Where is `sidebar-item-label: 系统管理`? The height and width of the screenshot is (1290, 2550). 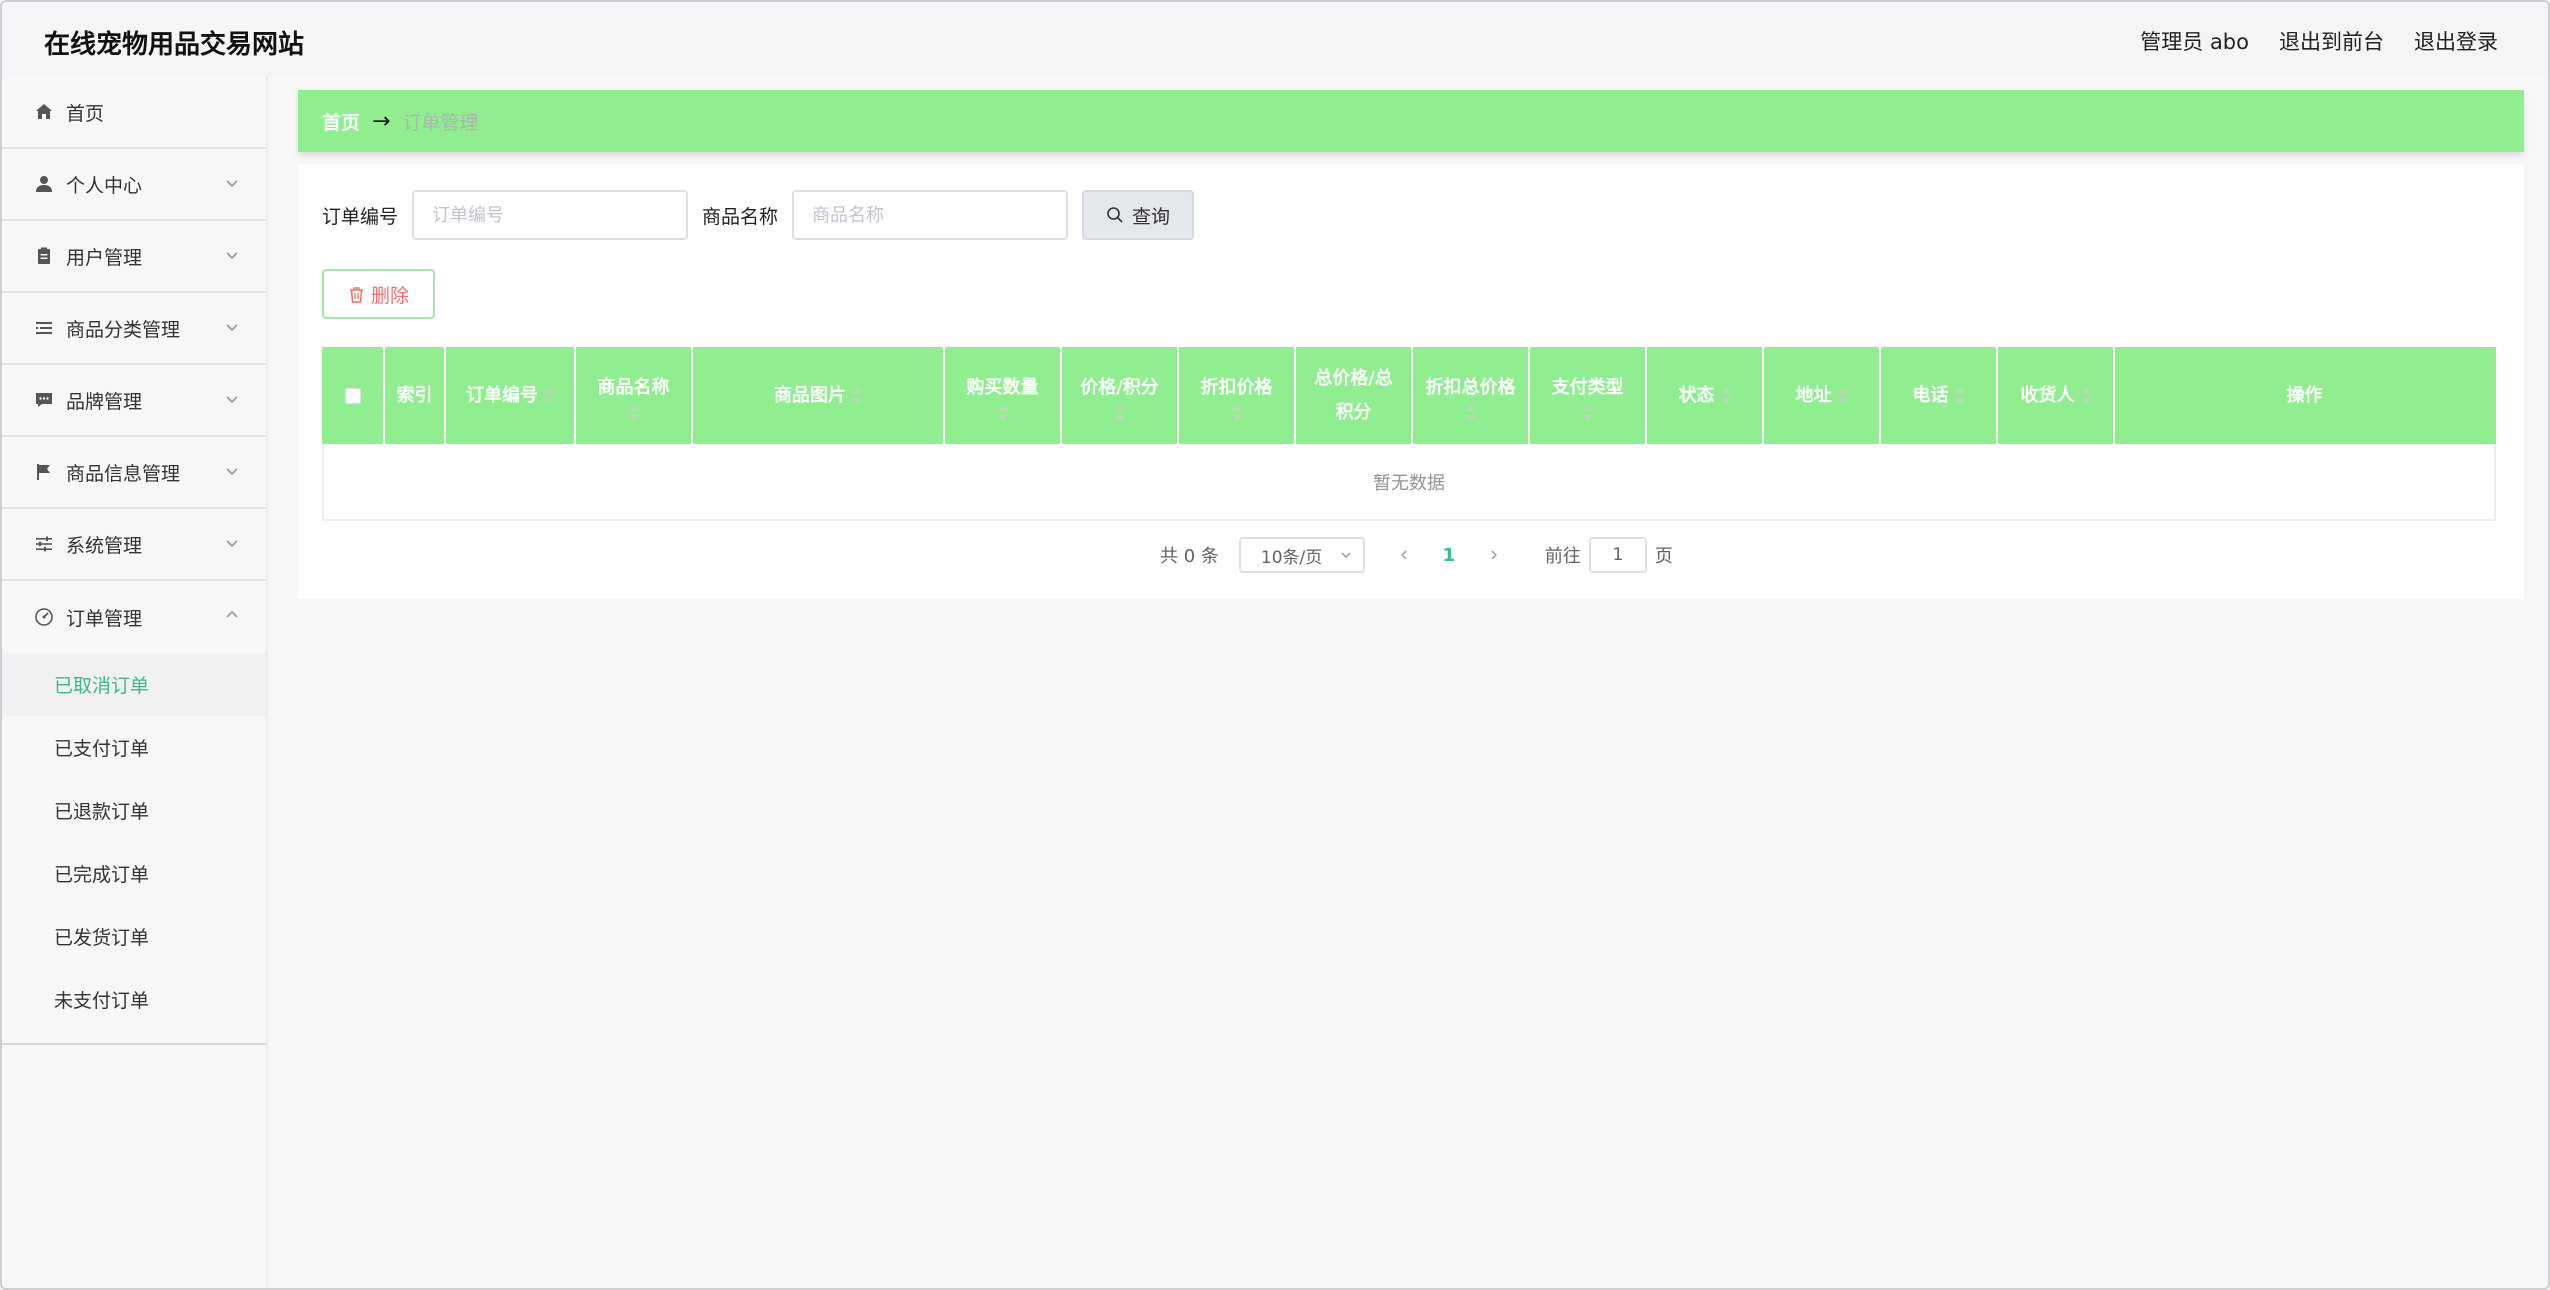 sidebar-item-label: 系统管理 is located at coordinates (104, 545).